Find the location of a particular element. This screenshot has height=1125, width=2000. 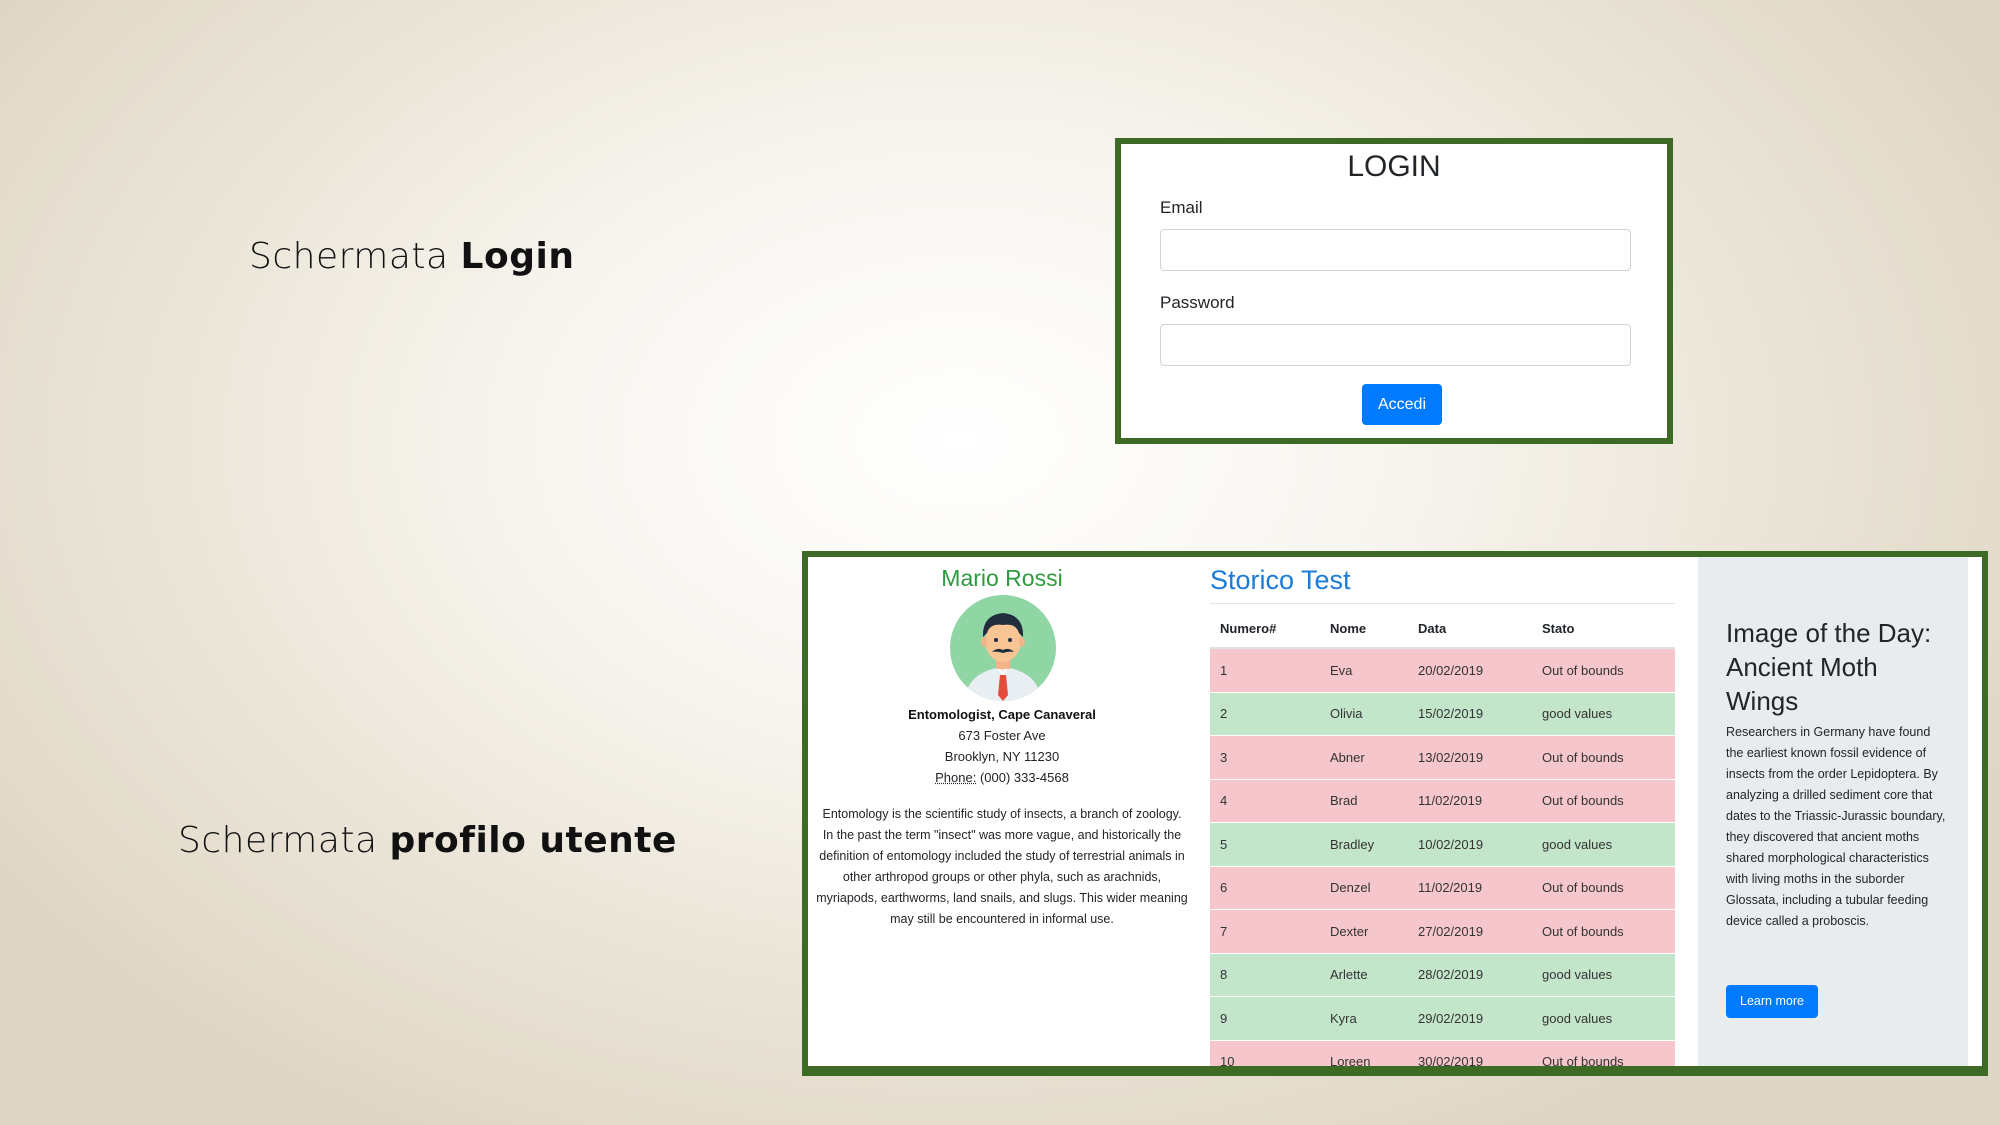

table-cell-n: 3 is located at coordinates (1265, 757).